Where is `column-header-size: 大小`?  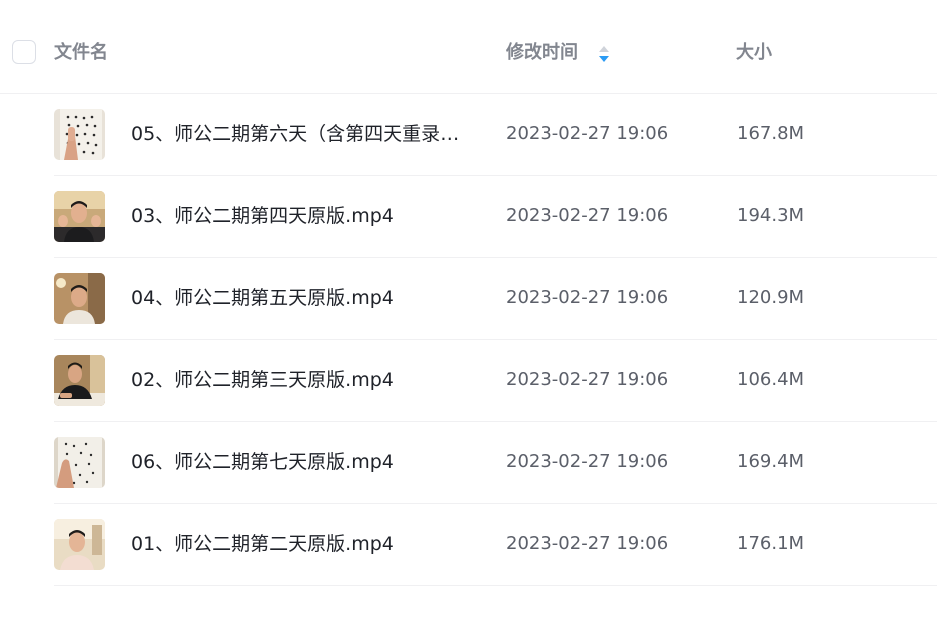 column-header-size: 大小 is located at coordinates (754, 53).